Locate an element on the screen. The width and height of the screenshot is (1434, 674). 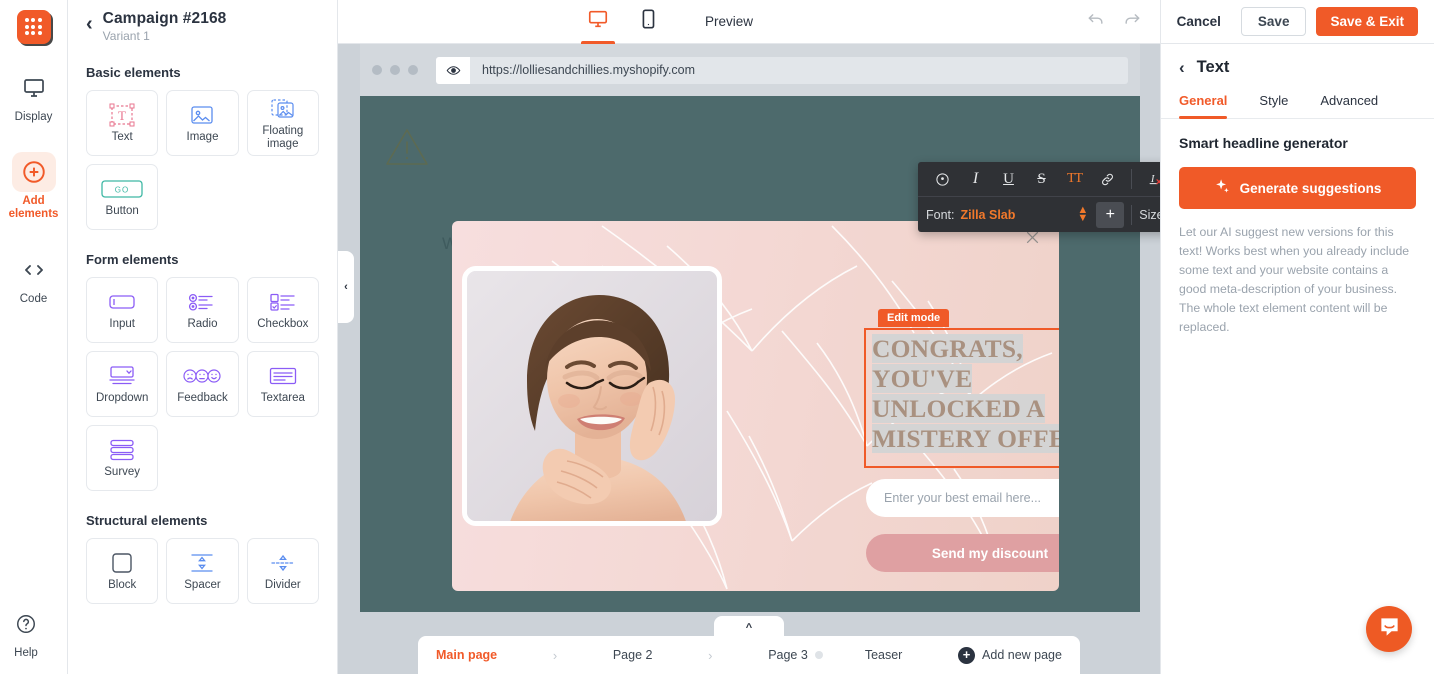
headline-line-1: CONGRATS, is located at coordinates (947, 348).